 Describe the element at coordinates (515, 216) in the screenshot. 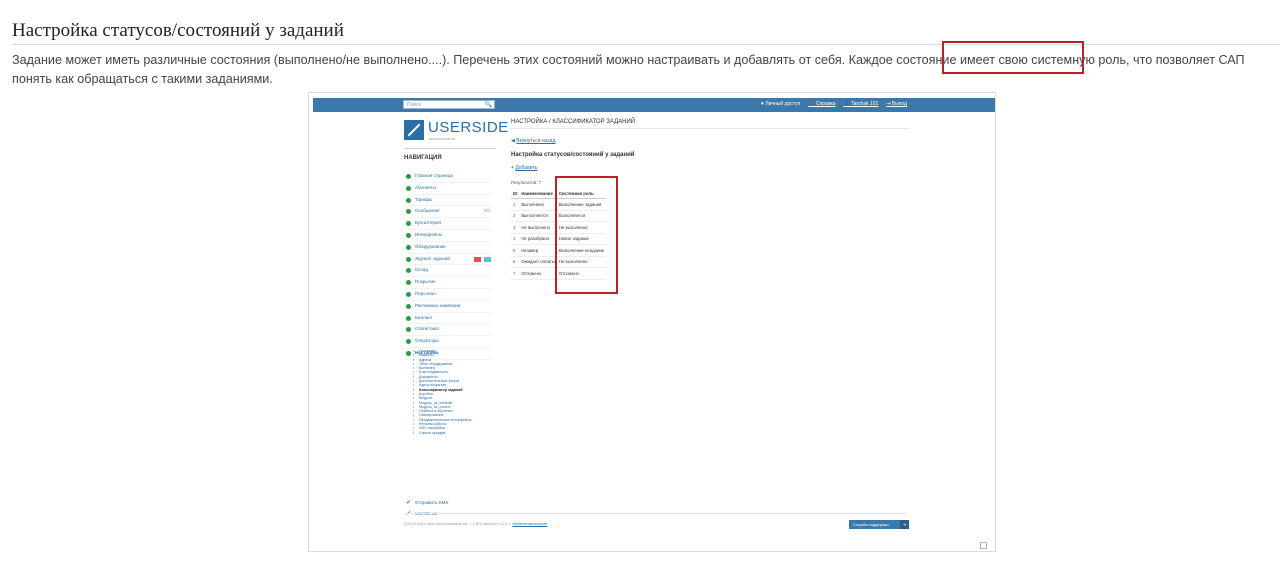

I see `row-id: 2` at that location.